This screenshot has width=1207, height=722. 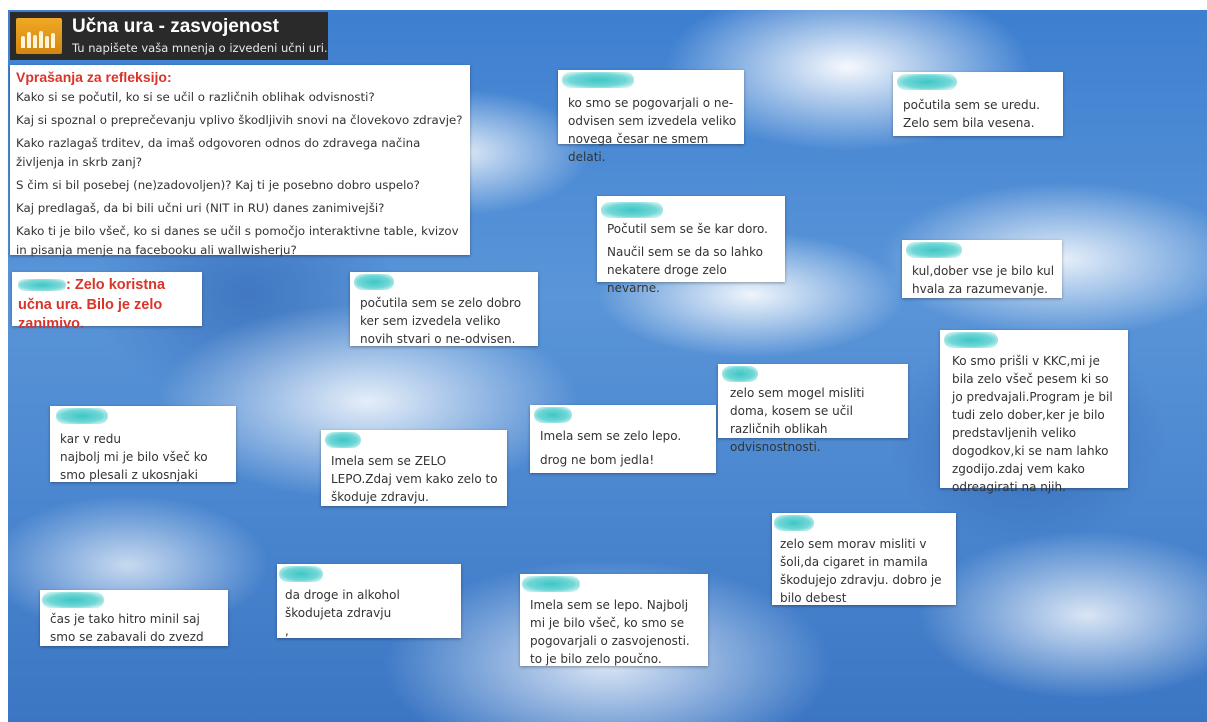 I want to click on wall-logo-icon, so click(x=39, y=36).